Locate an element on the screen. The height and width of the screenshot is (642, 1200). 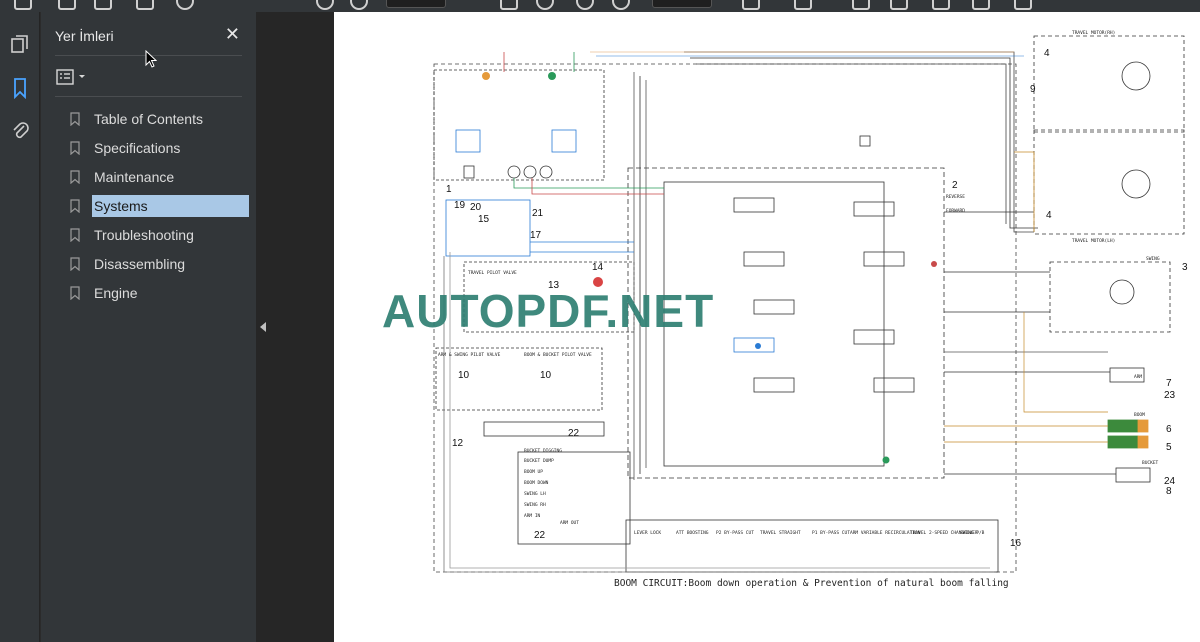
page-number-field is located at coordinates (416, 4).